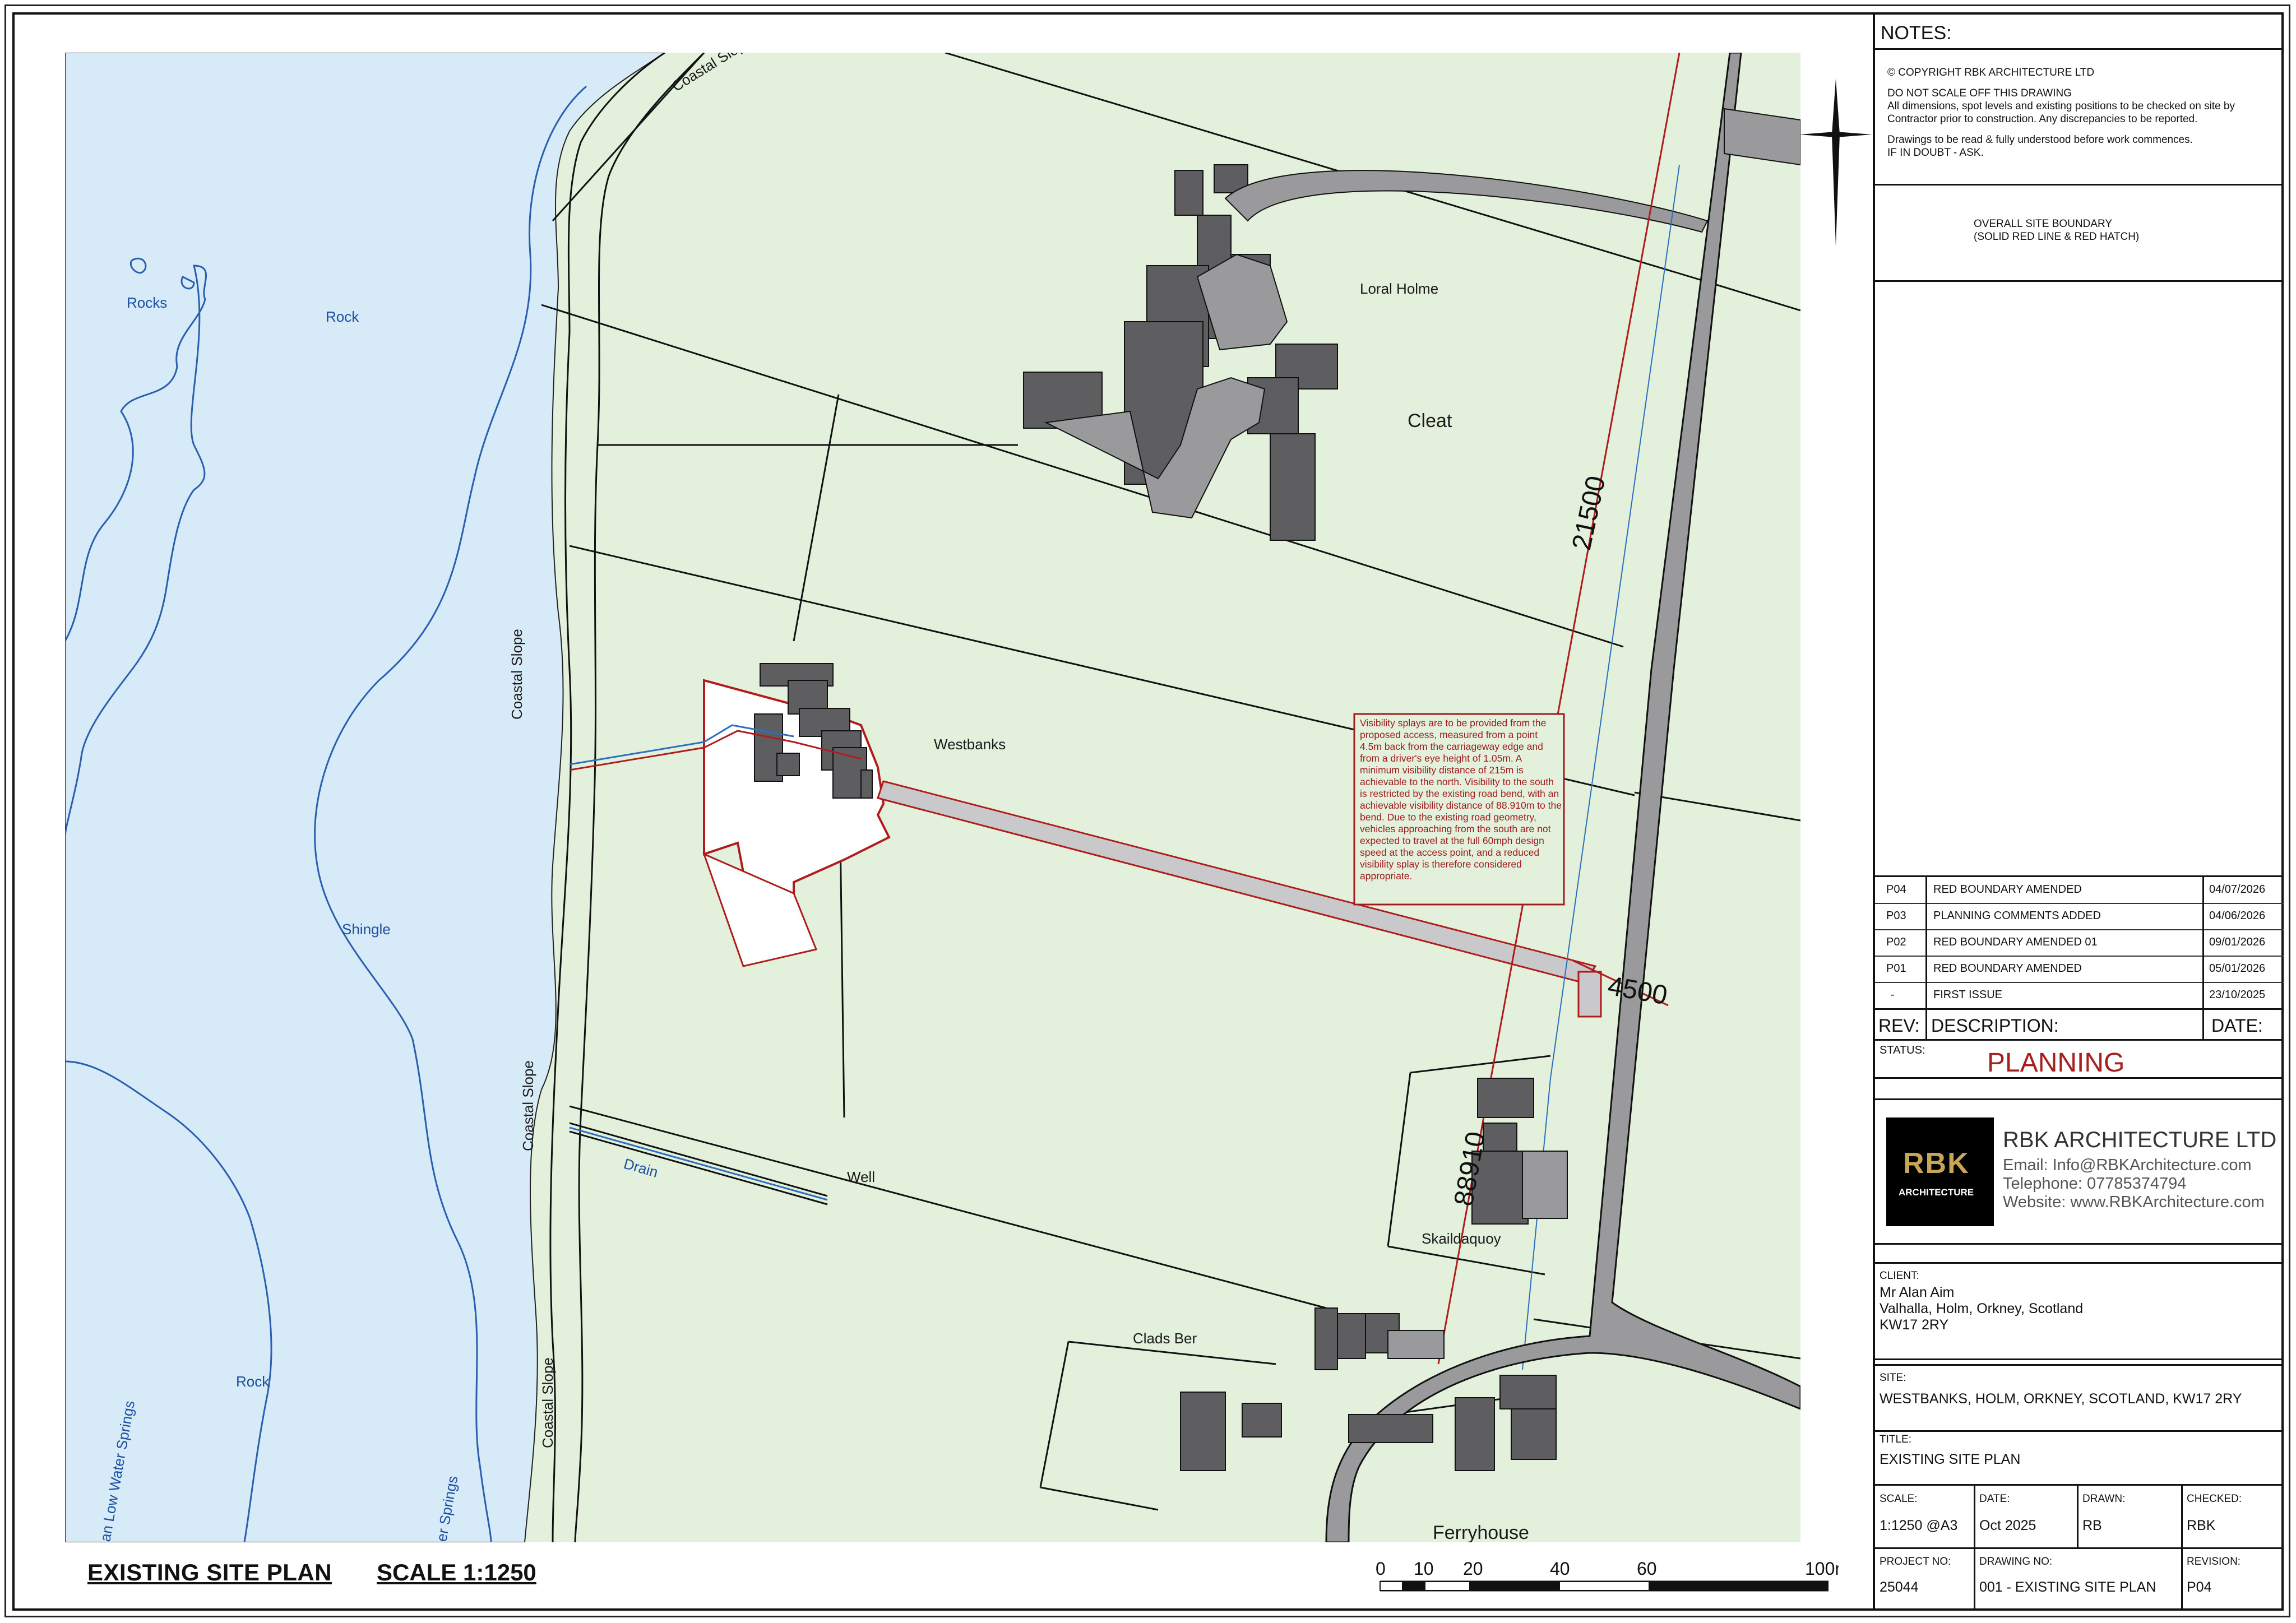  What do you see at coordinates (1899, 1587) in the screenshot?
I see `project-value: 25044` at bounding box center [1899, 1587].